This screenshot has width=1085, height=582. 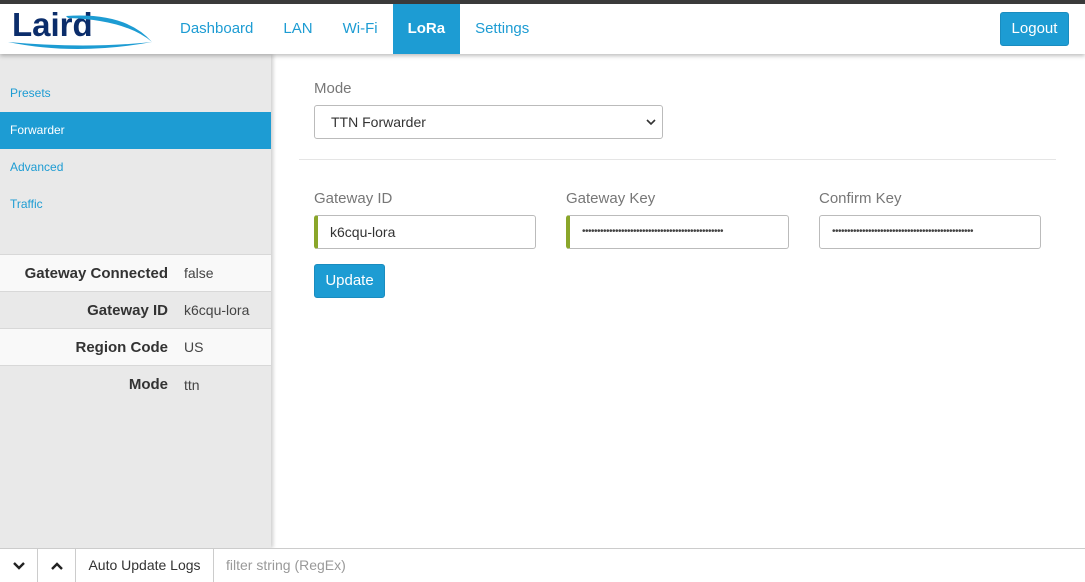 I want to click on sidebar-menu: Presets Forwarder Advanced Traffic, so click(x=135, y=149).